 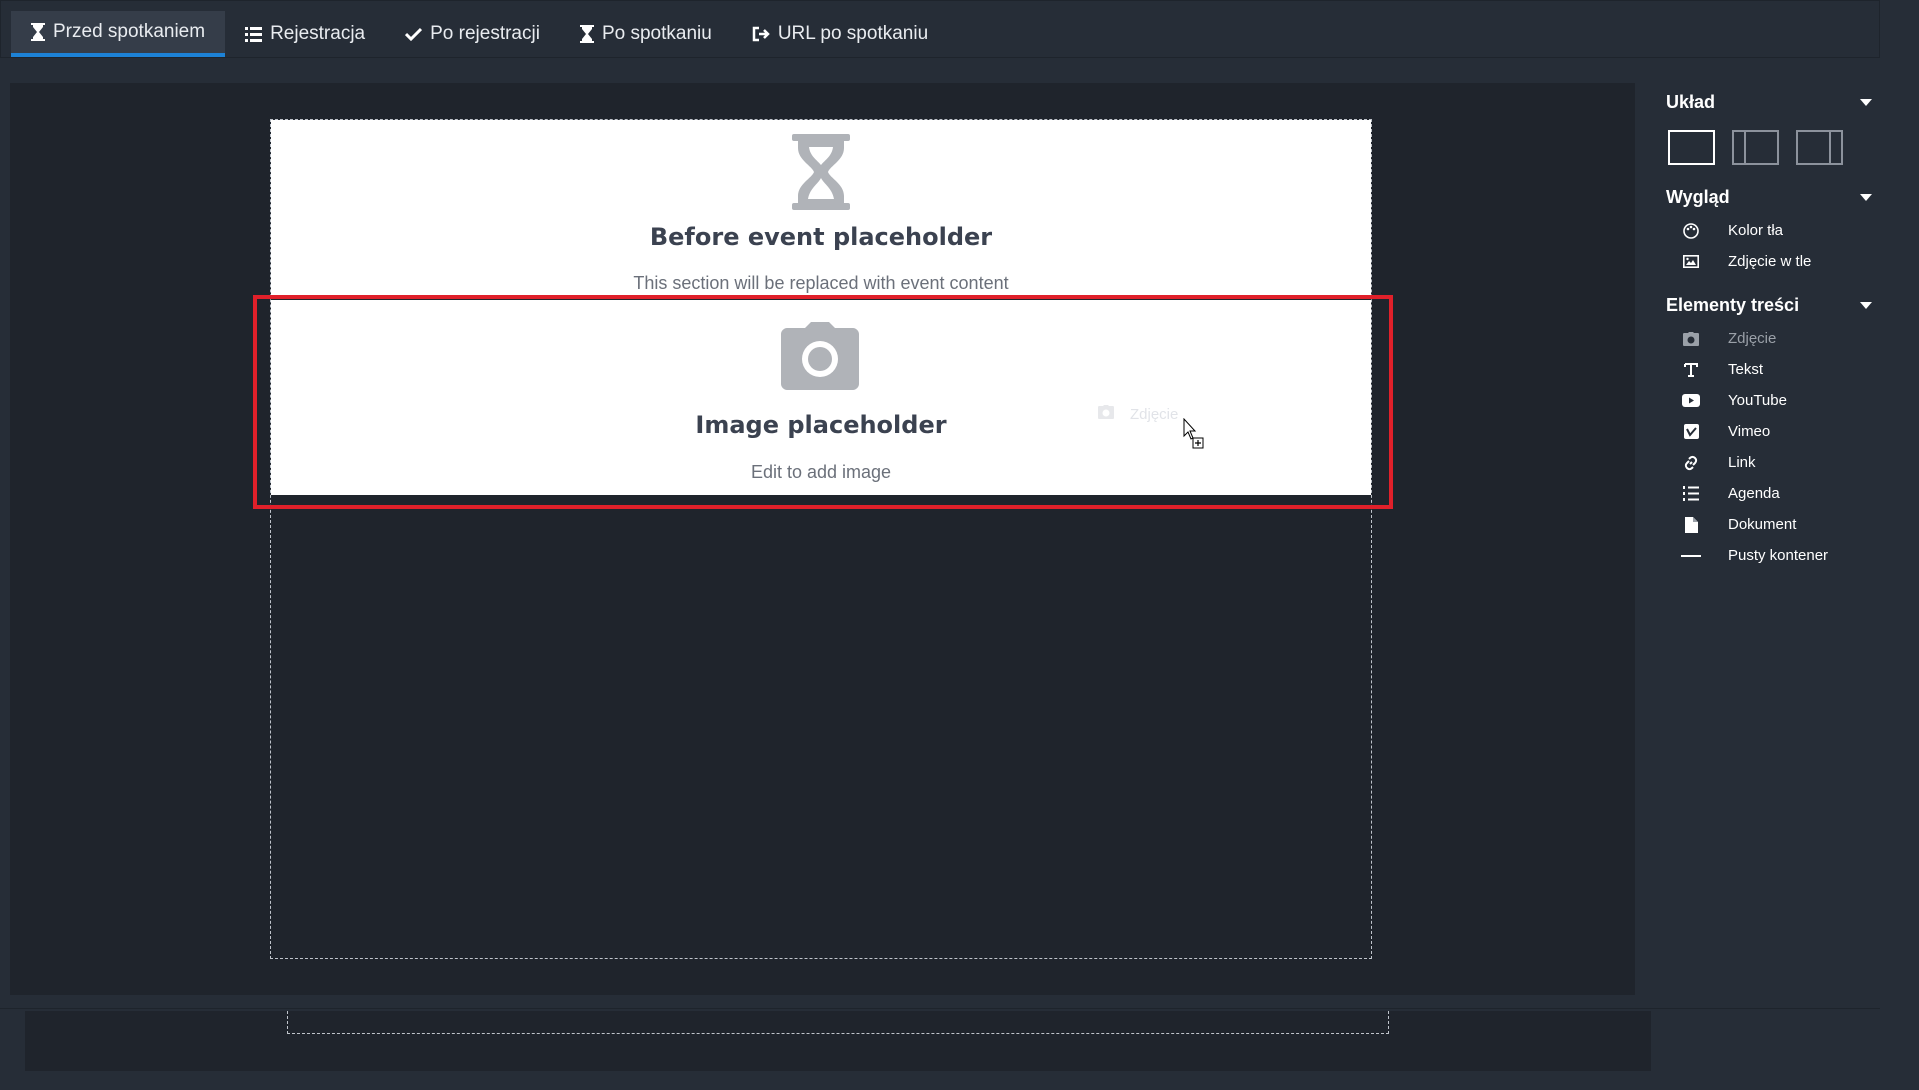 I want to click on palette-icon, so click(x=1691, y=231).